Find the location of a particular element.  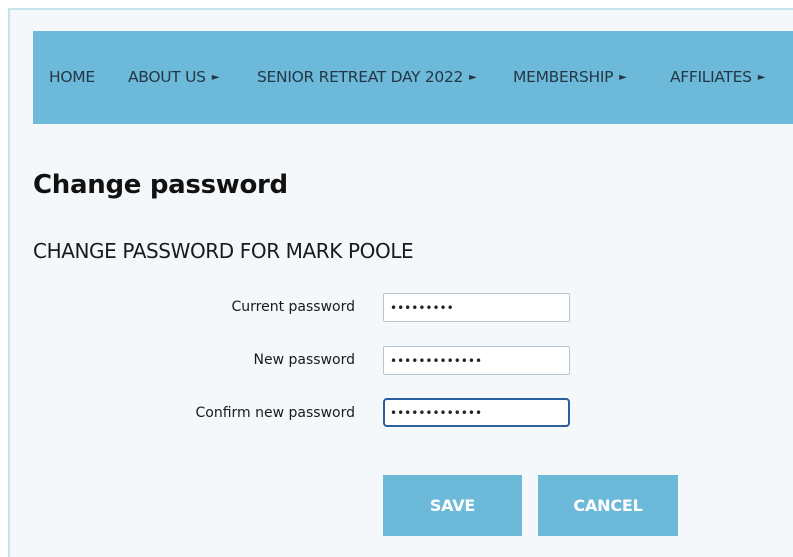

nav-item-about-us: ABOUT US ► is located at coordinates (173, 77).